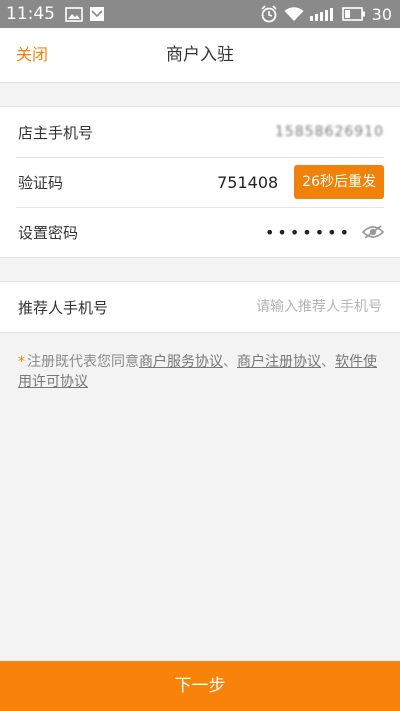 This screenshot has height=711, width=400. Describe the element at coordinates (308, 232) in the screenshot. I see `password-field: •••••••` at that location.